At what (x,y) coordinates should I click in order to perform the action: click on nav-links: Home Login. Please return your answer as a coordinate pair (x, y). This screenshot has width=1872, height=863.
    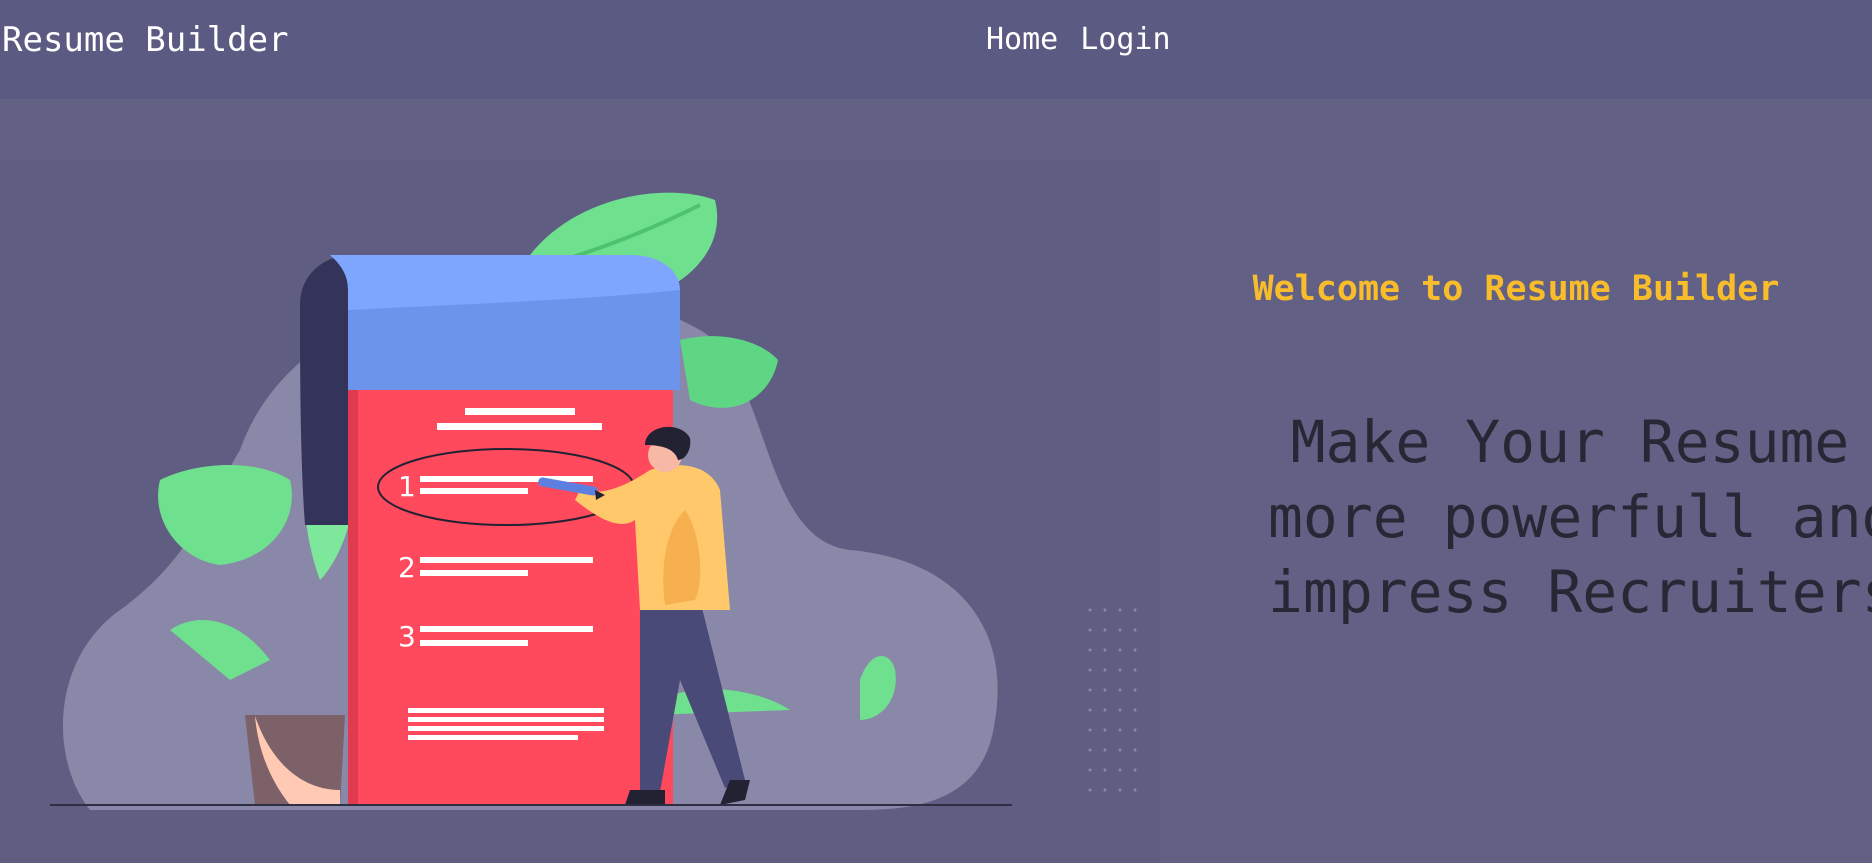
    Looking at the image, I should click on (1078, 39).